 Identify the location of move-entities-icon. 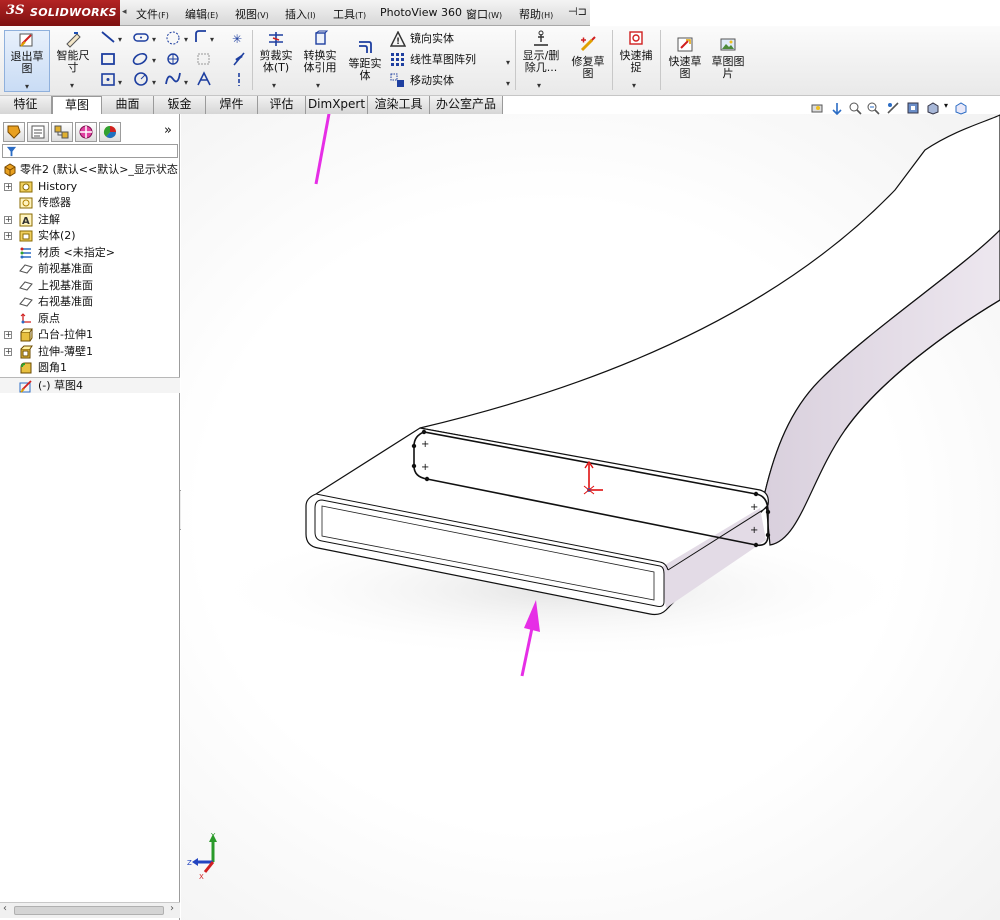
(397, 80).